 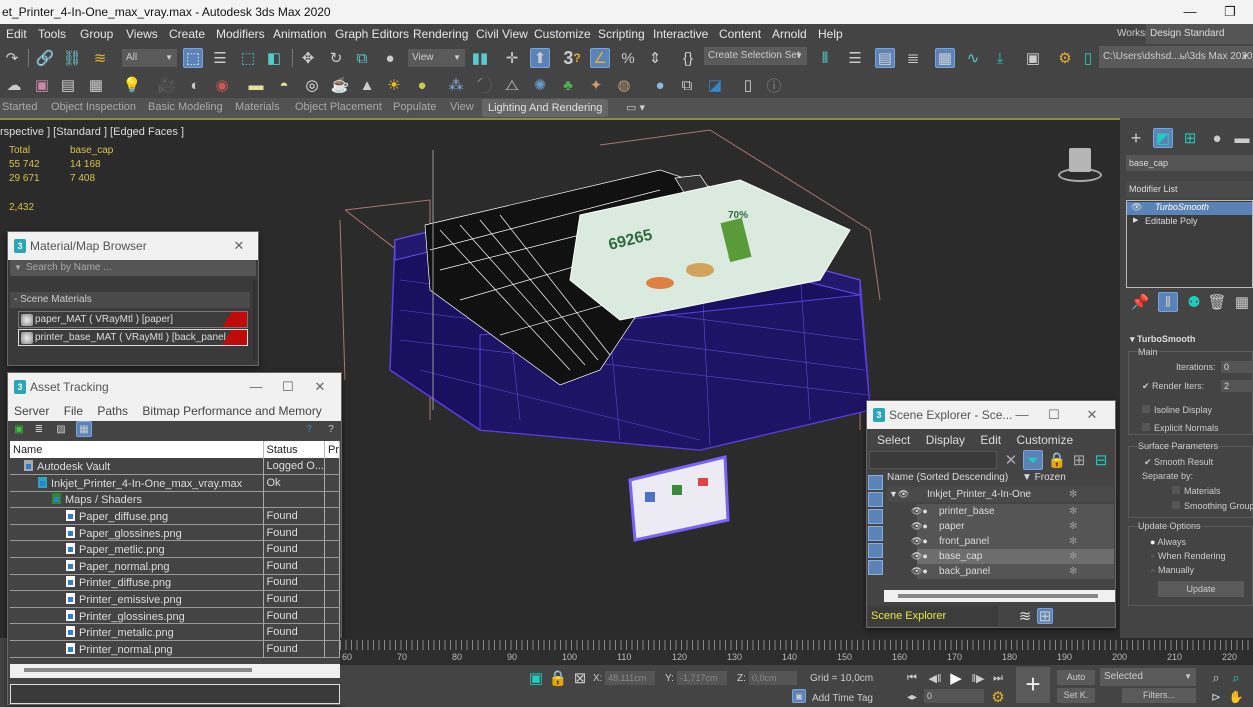 What do you see at coordinates (331, 429) in the screenshot?
I see `context-help-icon: ?` at bounding box center [331, 429].